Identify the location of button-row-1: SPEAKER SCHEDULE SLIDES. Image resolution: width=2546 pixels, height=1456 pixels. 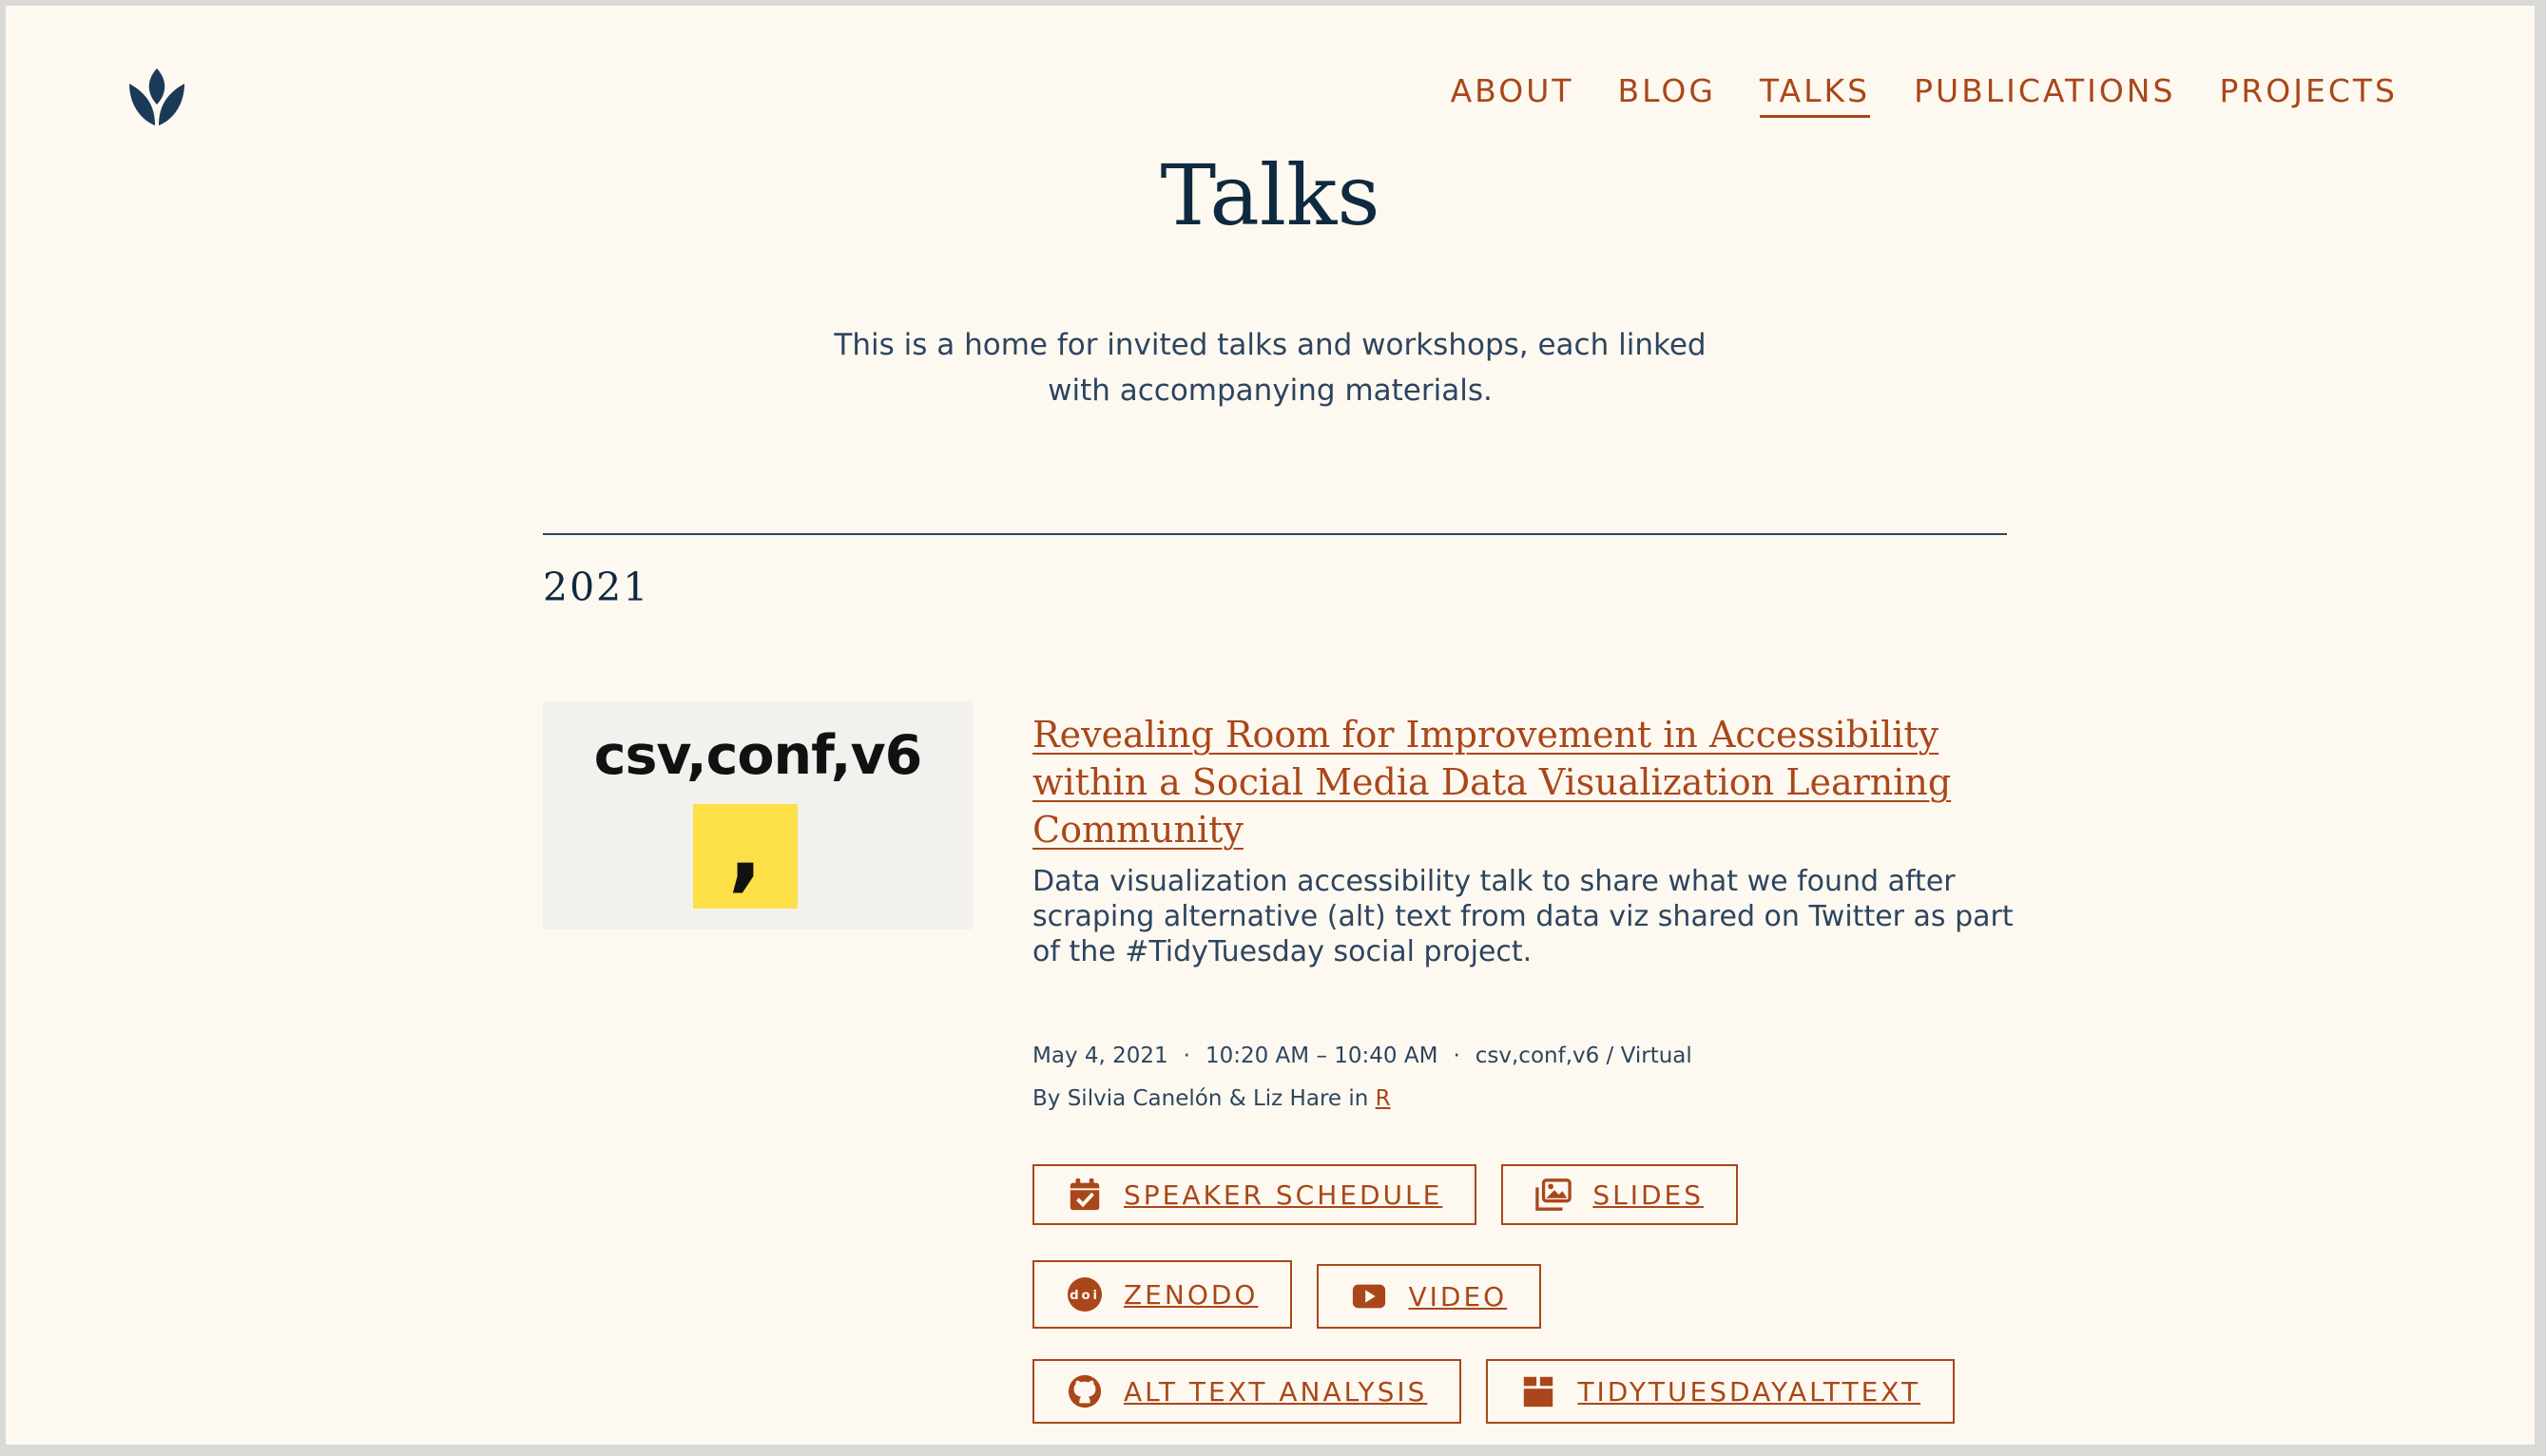
(1385, 1194).